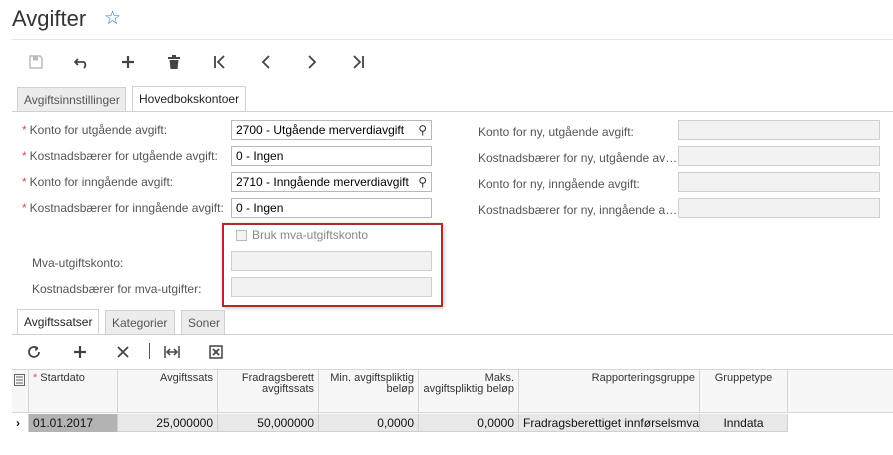 The width and height of the screenshot is (893, 455). Describe the element at coordinates (369, 423) in the screenshot. I see `cell-min-belop: 0,0000` at that location.